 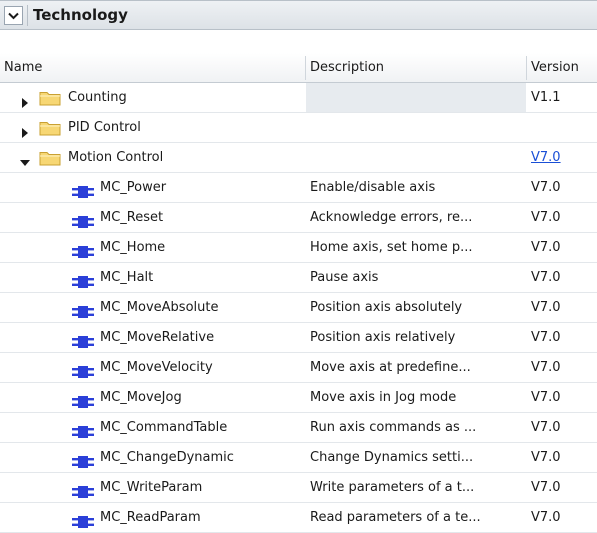 I want to click on folder-row: Motion Control V7.0, so click(x=298, y=158).